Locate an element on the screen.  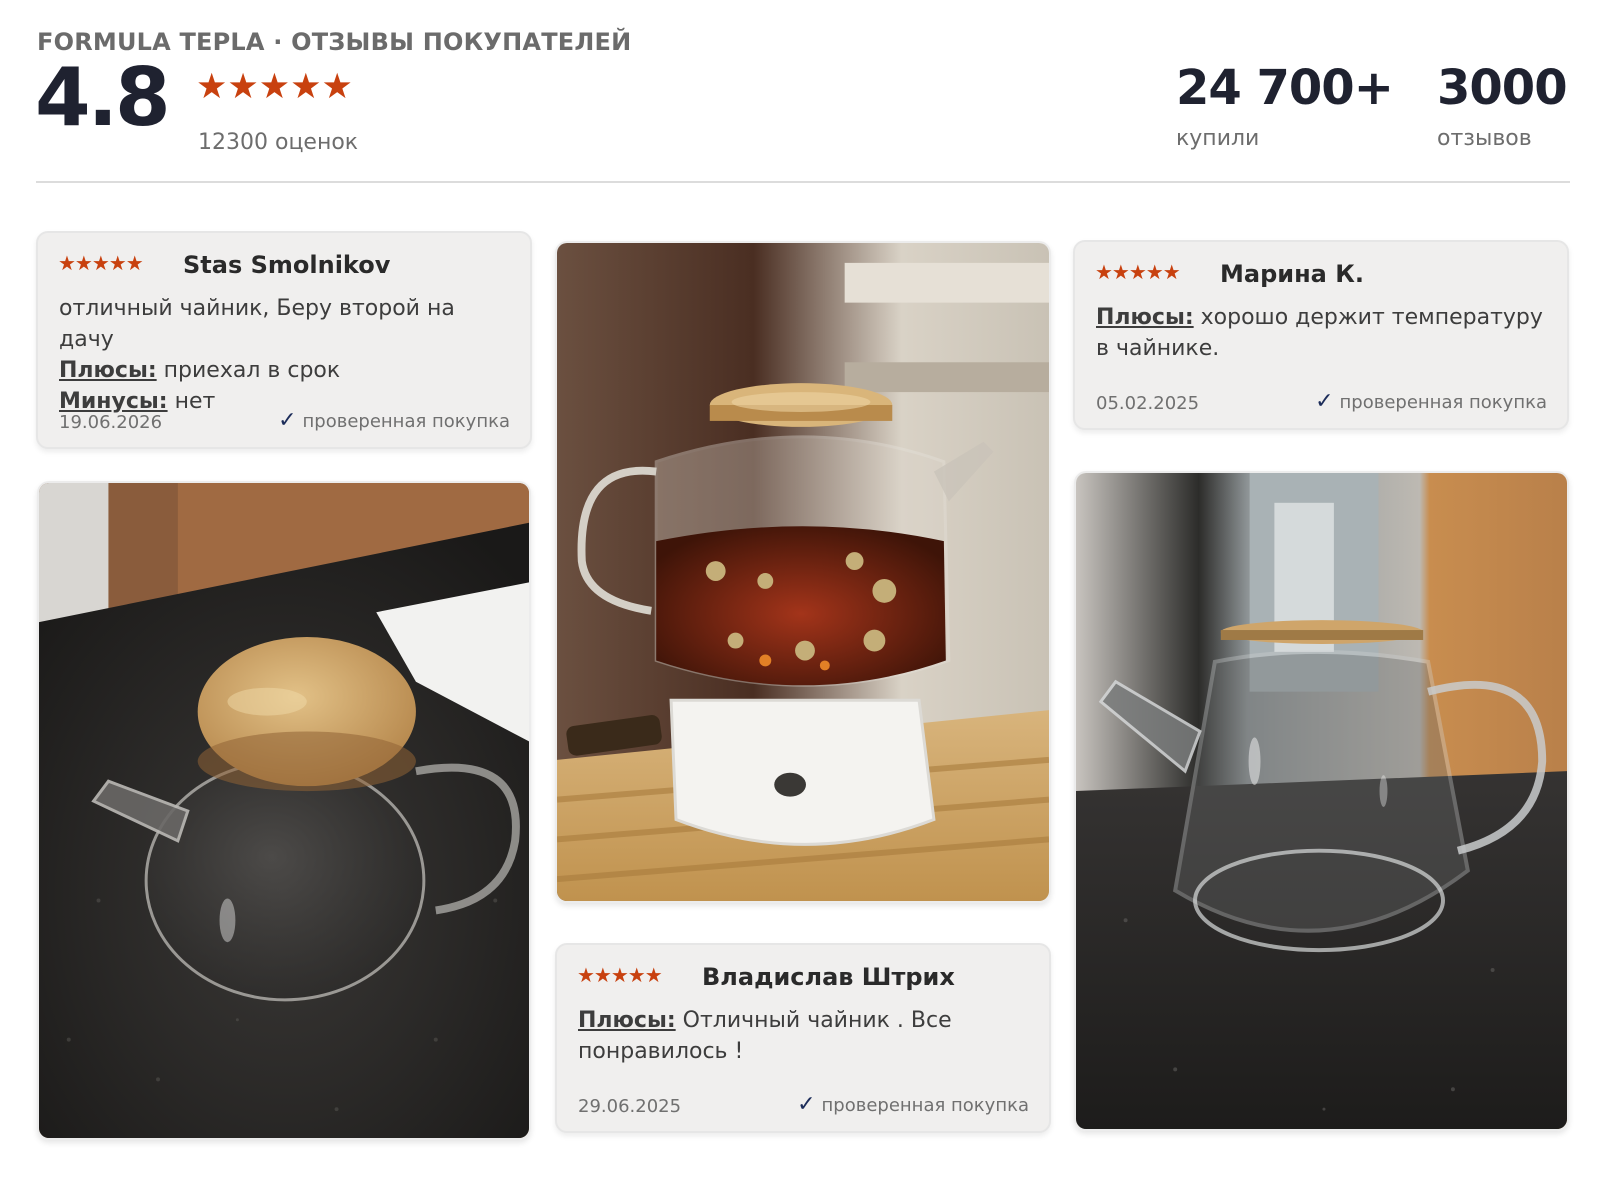
stat-reviews-value: 3000 is located at coordinates (1502, 88).